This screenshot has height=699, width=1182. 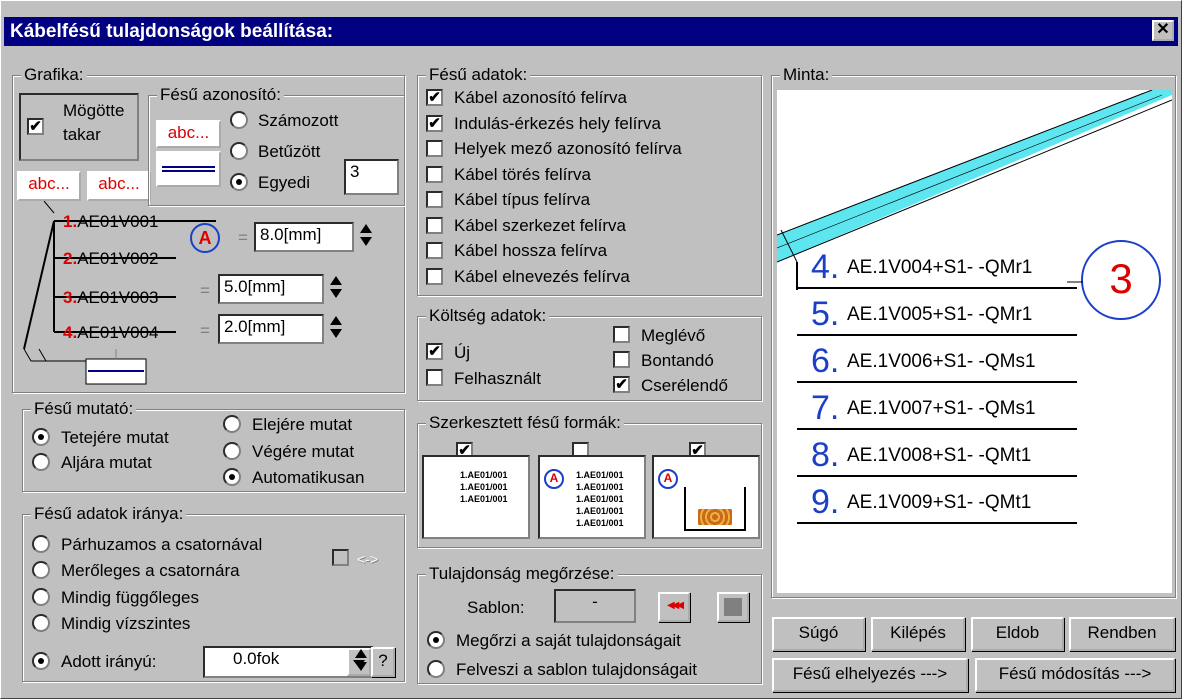 What do you see at coordinates (706, 497) in the screenshot?
I see `form3-thumbnail: A` at bounding box center [706, 497].